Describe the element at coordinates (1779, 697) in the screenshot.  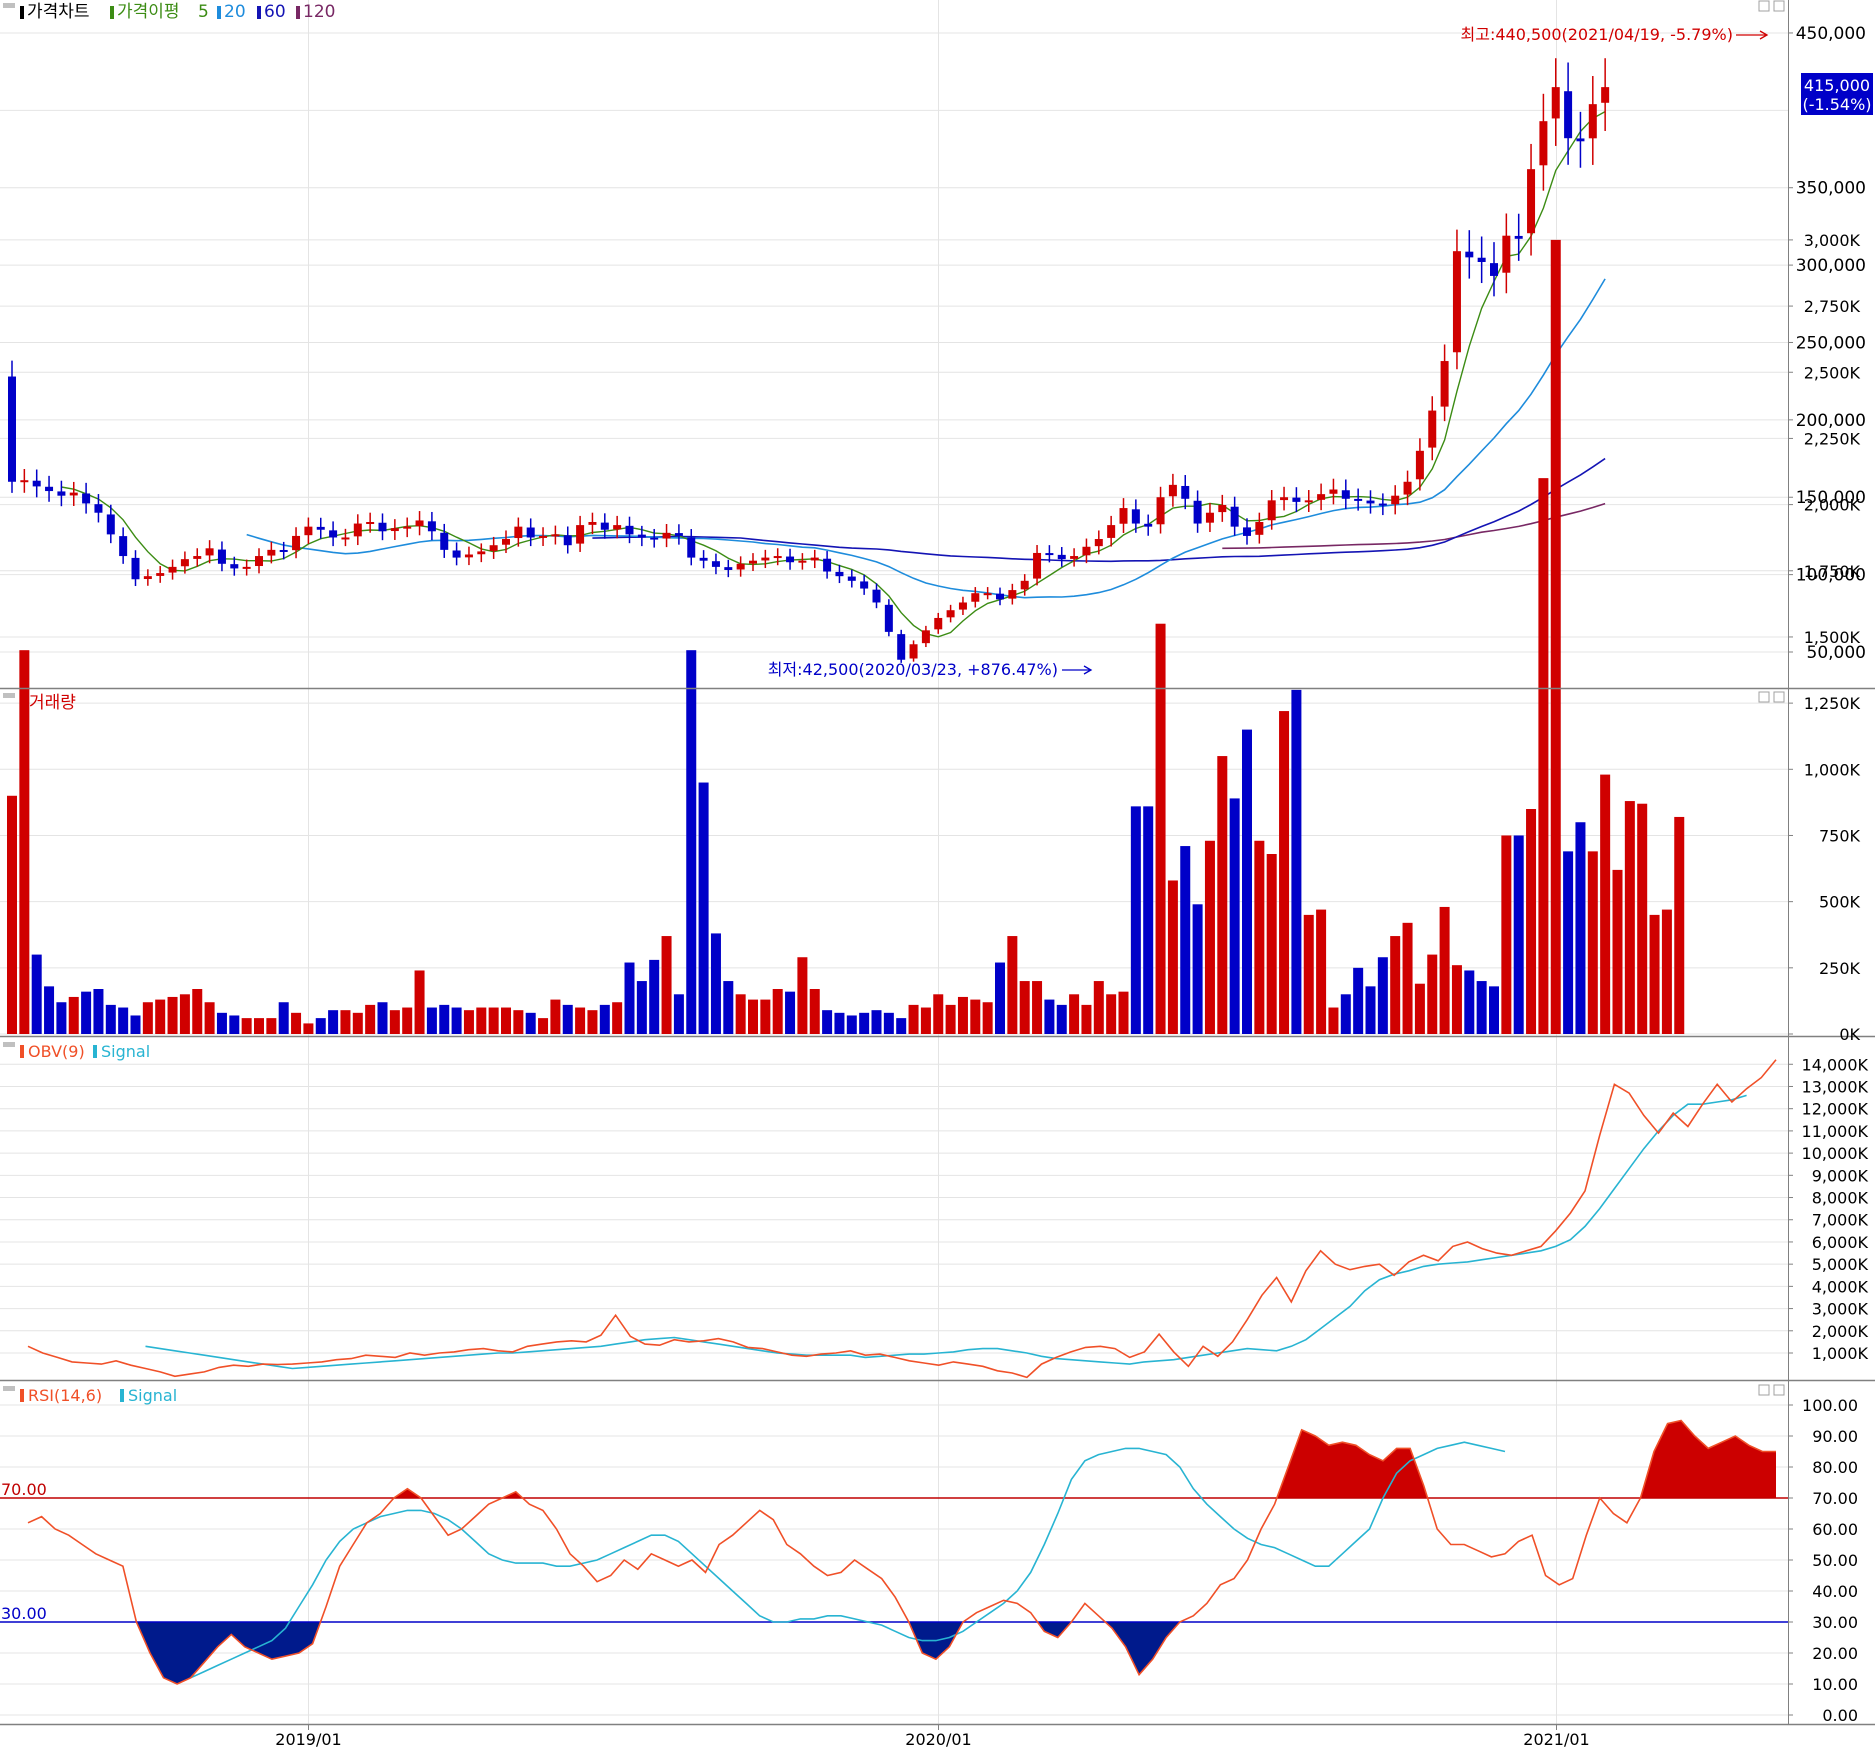
I see `close-icon` at that location.